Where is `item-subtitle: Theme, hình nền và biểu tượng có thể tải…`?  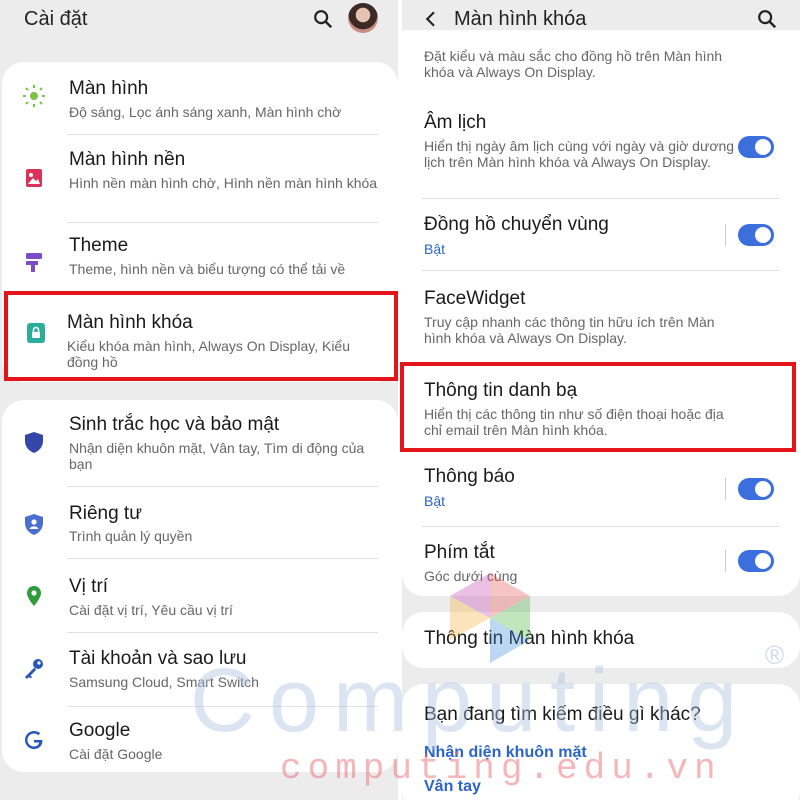 item-subtitle: Theme, hình nền và biểu tượng có thể tải… is located at coordinates (207, 269).